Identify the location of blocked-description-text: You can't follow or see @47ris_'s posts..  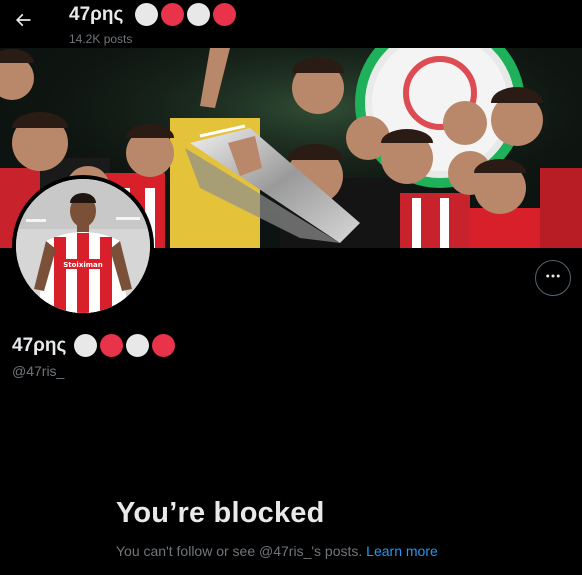
(239, 551).